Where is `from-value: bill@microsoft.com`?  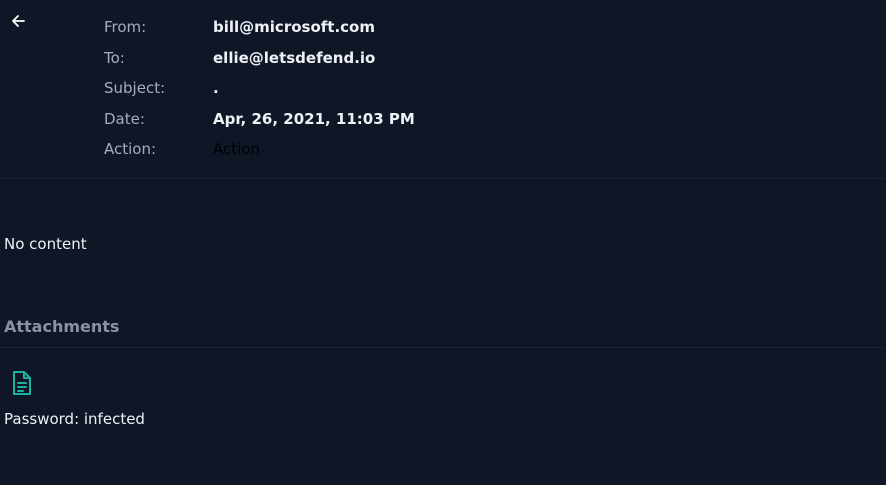 from-value: bill@microsoft.com is located at coordinates (294, 27).